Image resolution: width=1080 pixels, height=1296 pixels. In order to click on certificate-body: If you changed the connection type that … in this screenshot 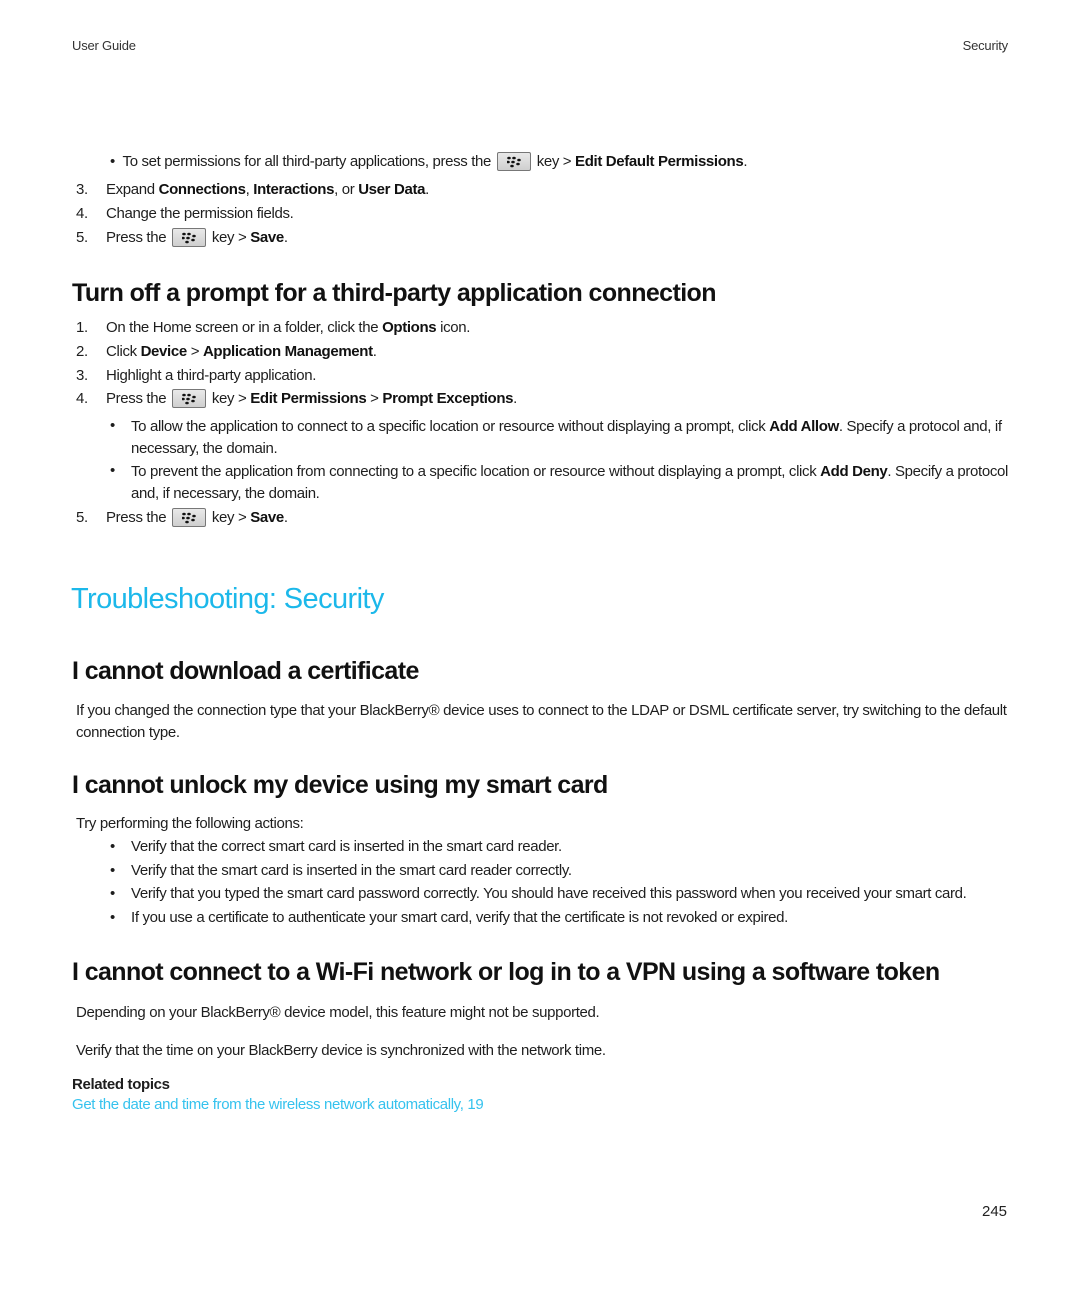, I will do `click(541, 721)`.